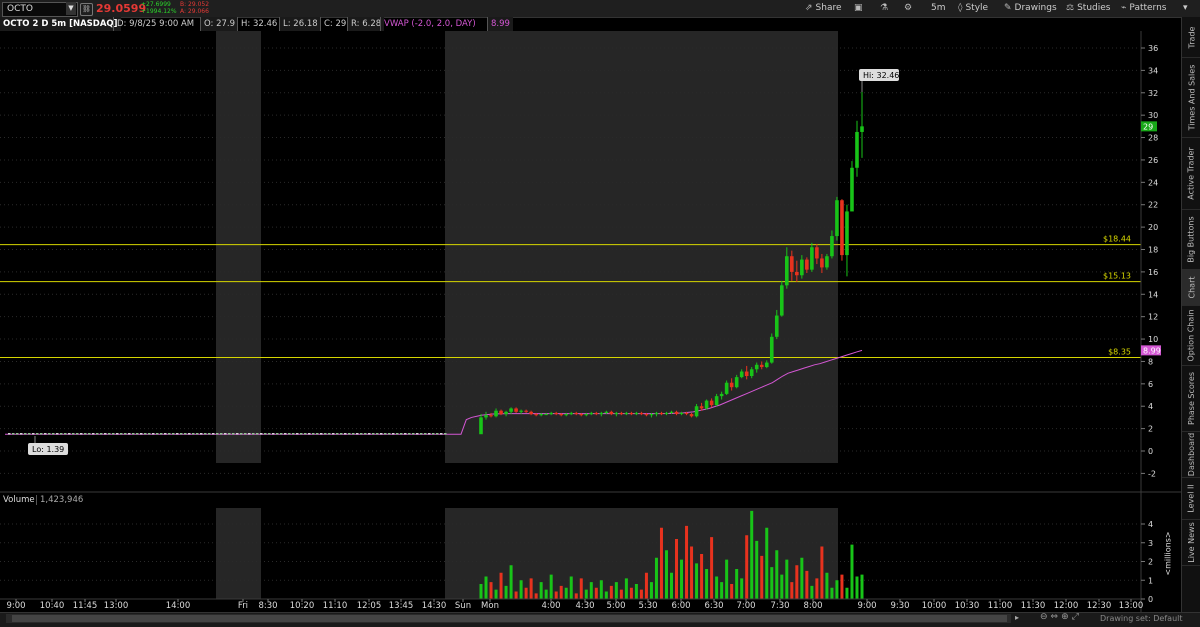 The height and width of the screenshot is (627, 1200). Describe the element at coordinates (647, 606) in the screenshot. I see `time-tick-label: 5:30` at that location.